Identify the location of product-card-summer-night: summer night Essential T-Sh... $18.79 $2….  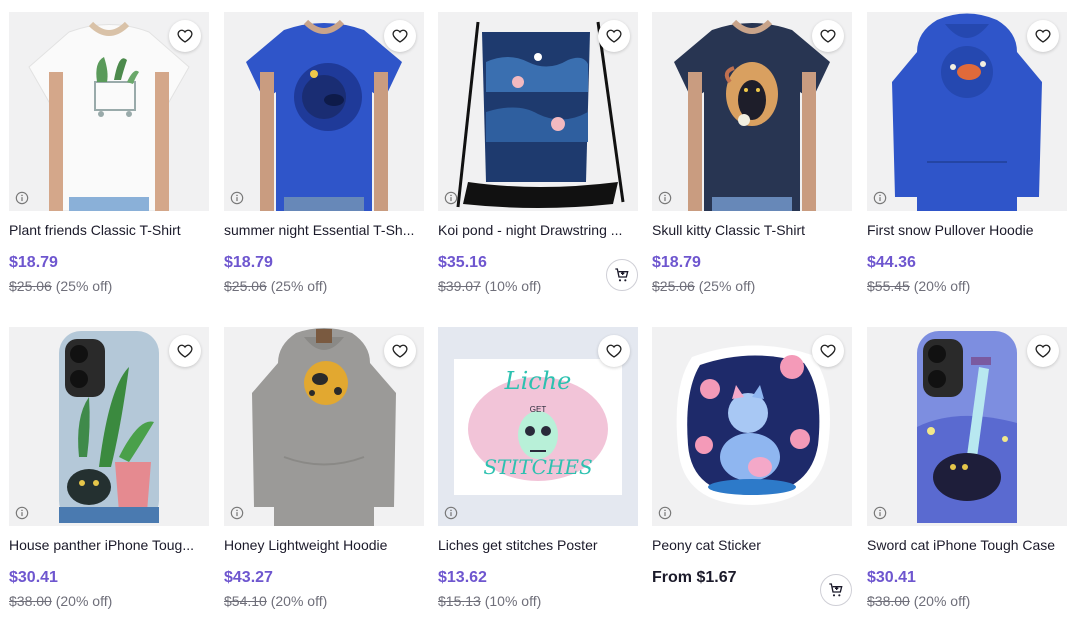
(324, 153).